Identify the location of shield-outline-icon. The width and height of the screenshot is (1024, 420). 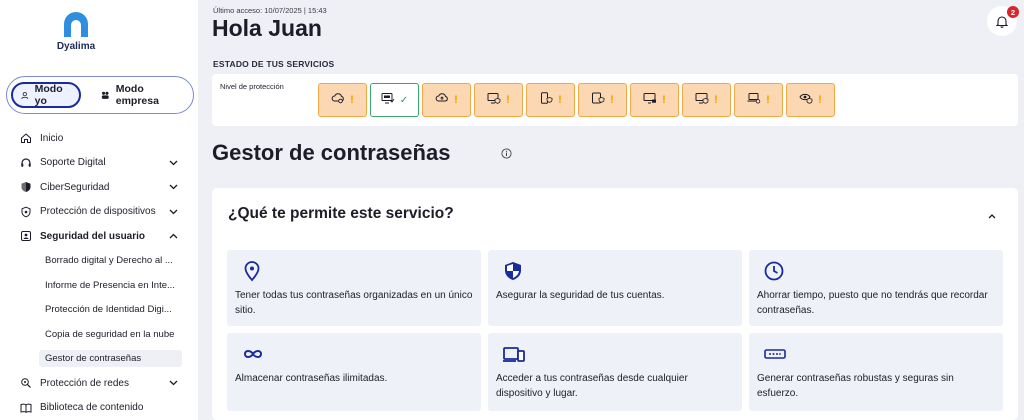
(26, 212).